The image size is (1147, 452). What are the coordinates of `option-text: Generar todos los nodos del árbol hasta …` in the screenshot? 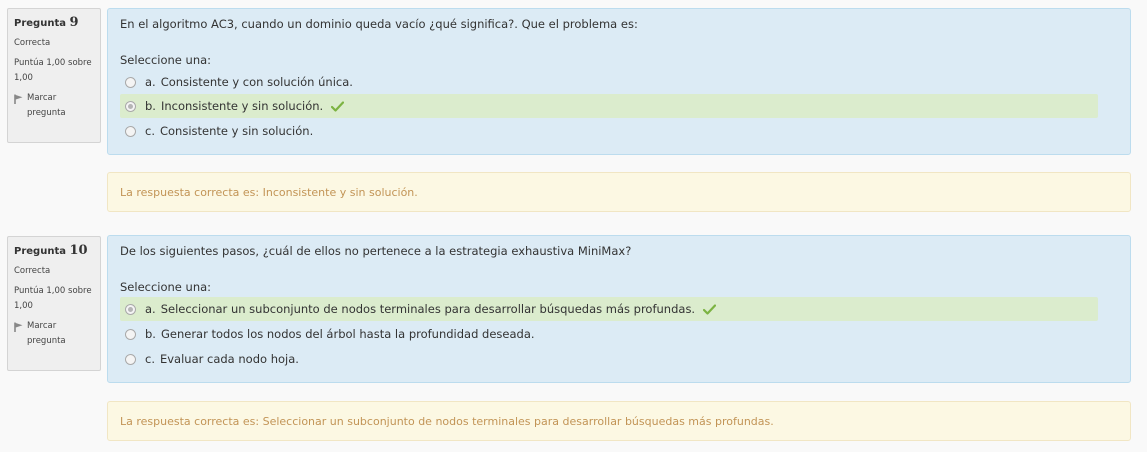 It's located at (347, 334).